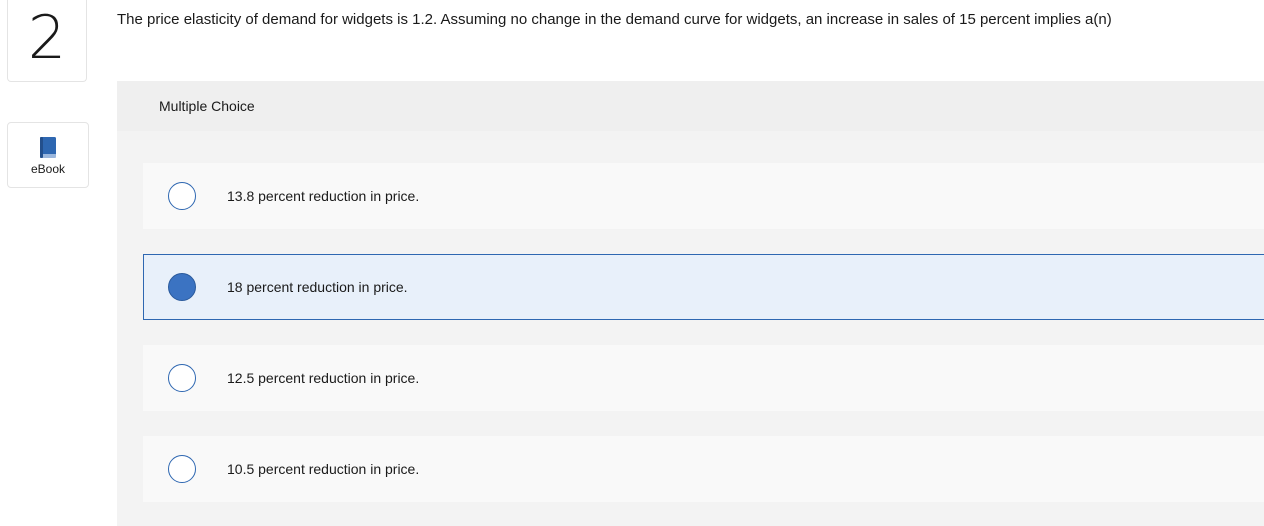 This screenshot has width=1264, height=526. What do you see at coordinates (48, 169) in the screenshot?
I see `ebook-label: eBook` at bounding box center [48, 169].